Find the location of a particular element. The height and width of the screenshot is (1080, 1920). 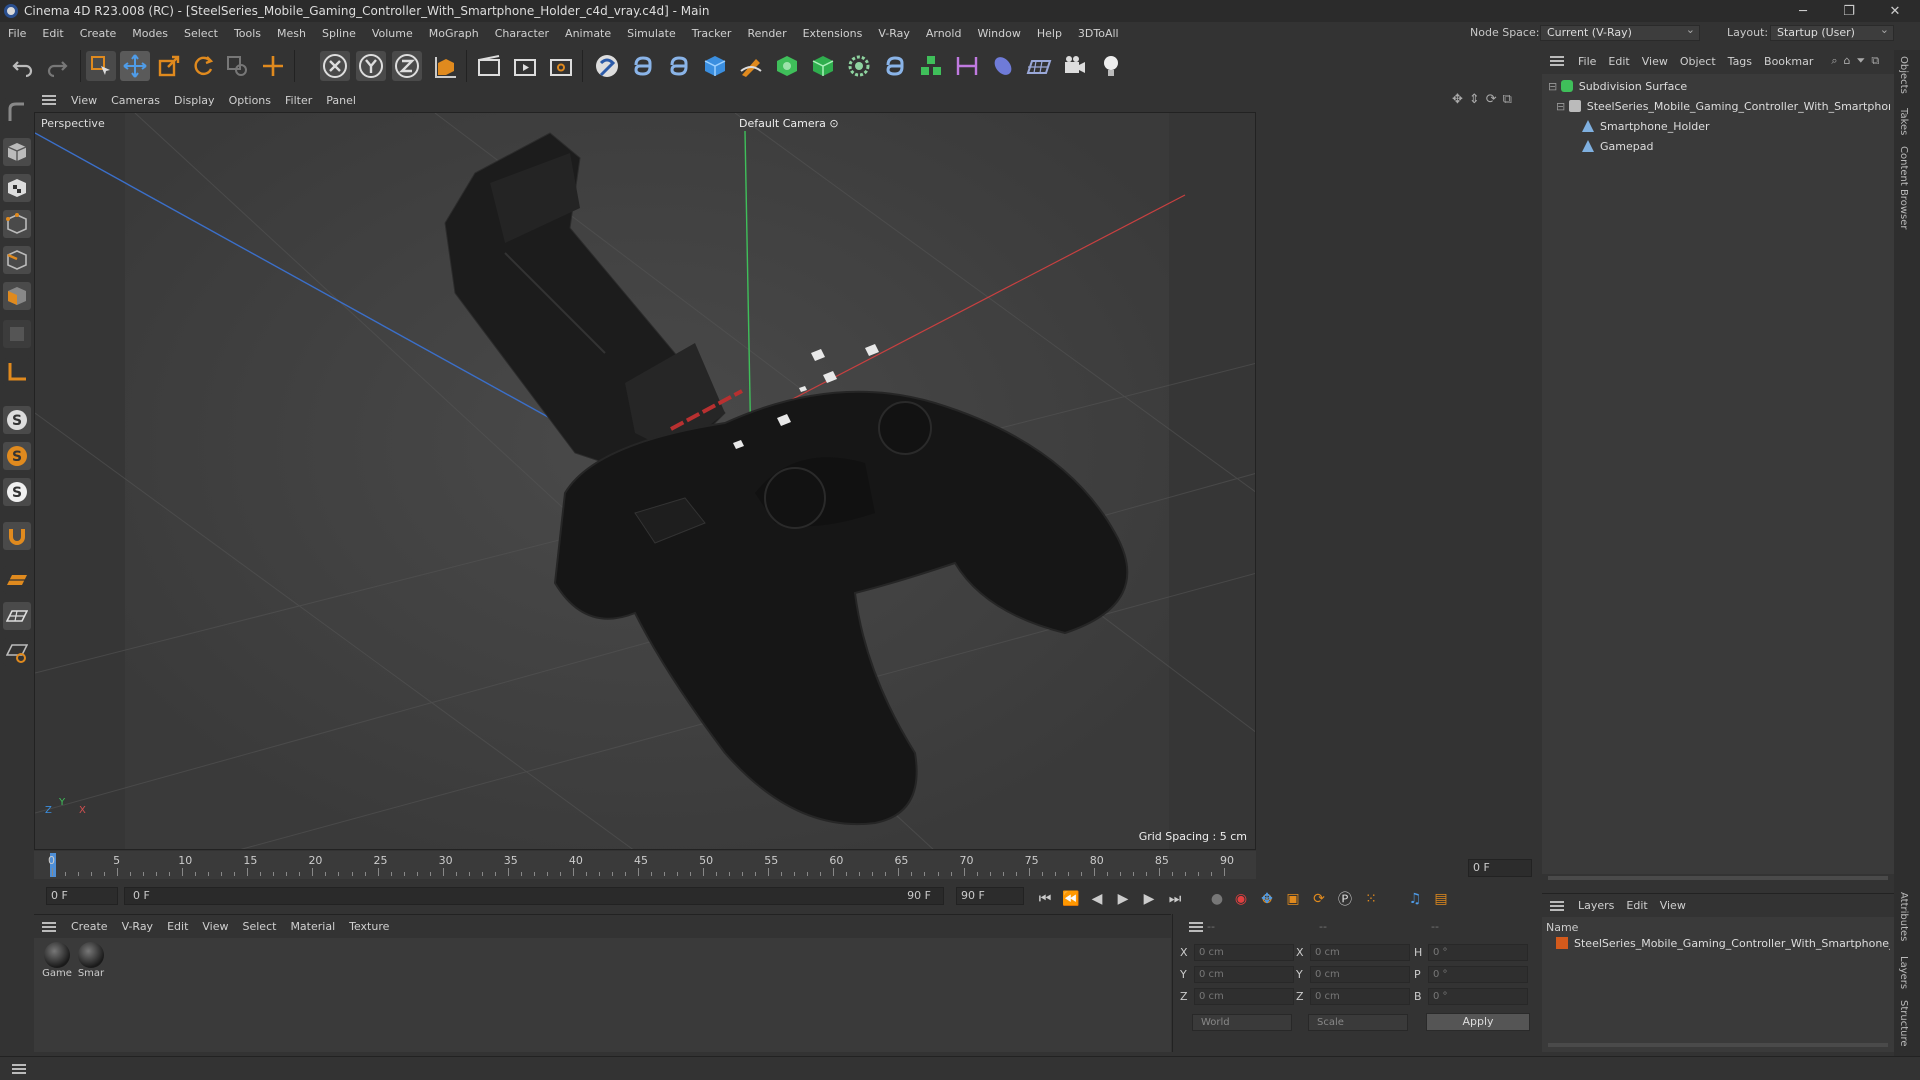

object-menu-edit: Edit is located at coordinates (1618, 61).